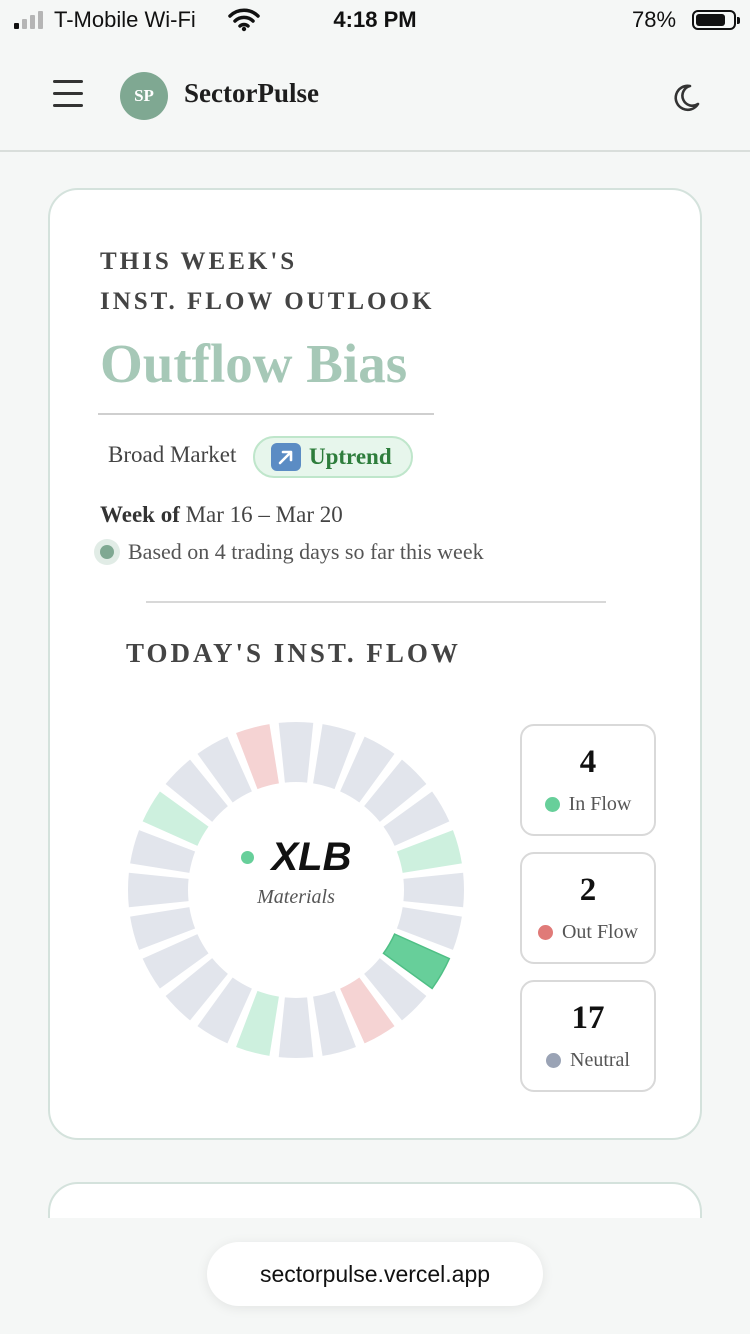  I want to click on flow-status-dot, so click(247, 857).